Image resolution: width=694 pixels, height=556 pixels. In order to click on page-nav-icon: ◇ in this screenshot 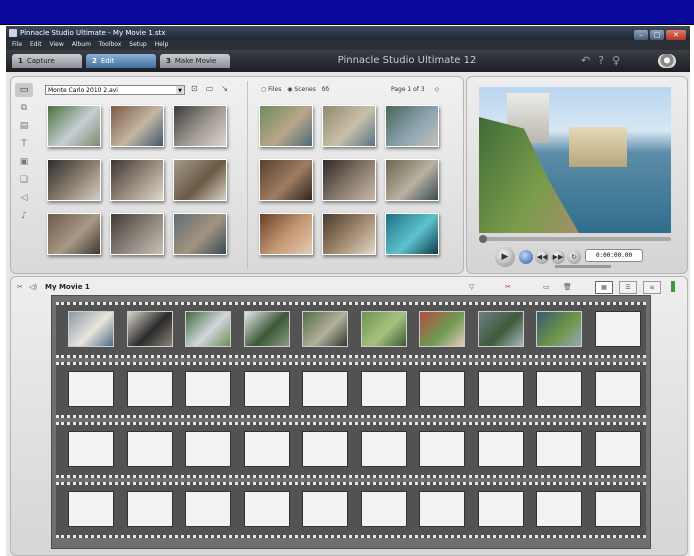, I will do `click(437, 89)`.